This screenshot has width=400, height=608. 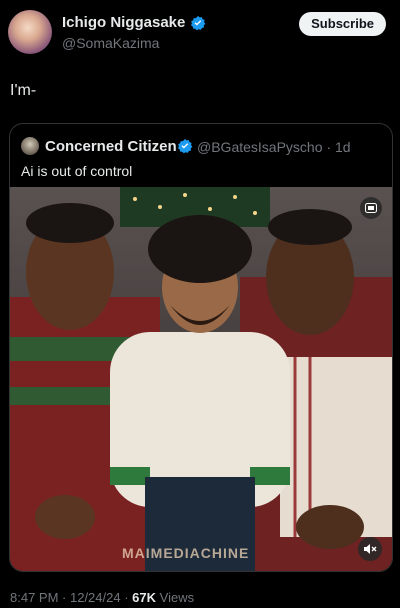 What do you see at coordinates (177, 597) in the screenshot?
I see `views-label: Views` at bounding box center [177, 597].